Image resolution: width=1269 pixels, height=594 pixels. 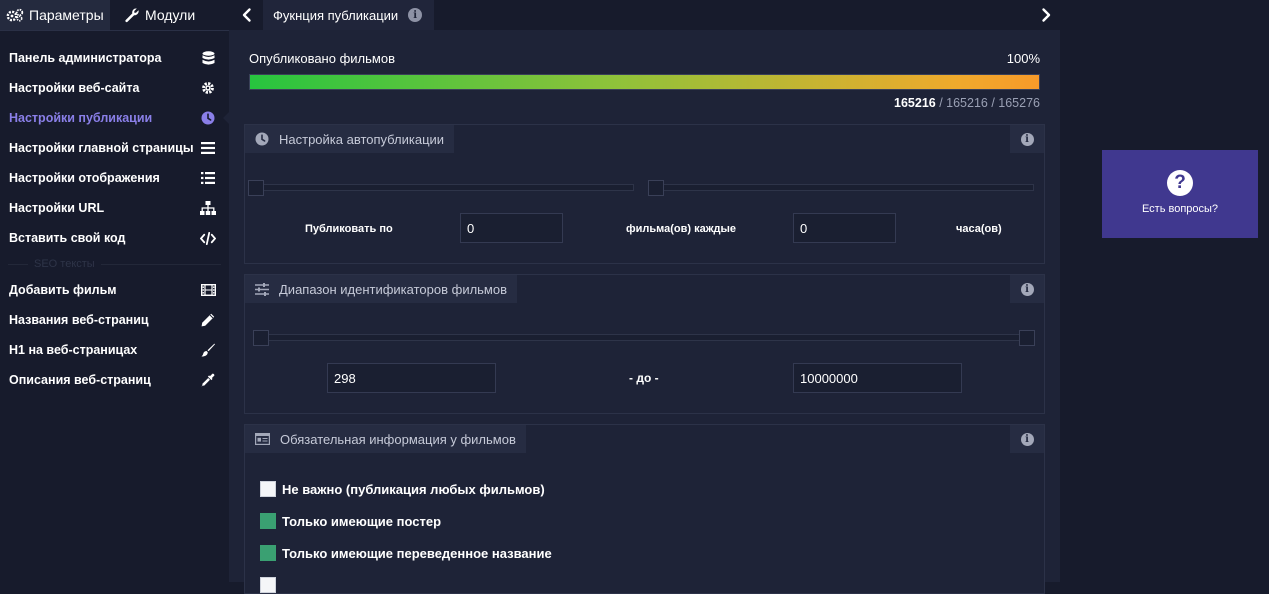 What do you see at coordinates (73, 350) in the screenshot?
I see `sidebar-item-label: H1 на веб-страницах` at bounding box center [73, 350].